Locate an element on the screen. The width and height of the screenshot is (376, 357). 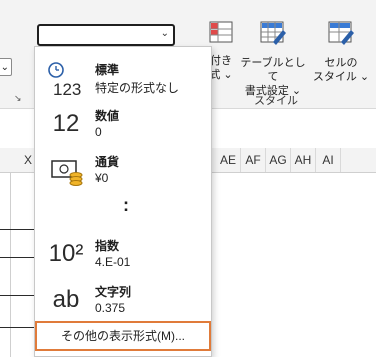
format-item-sample: 0.375 is located at coordinates (110, 308).